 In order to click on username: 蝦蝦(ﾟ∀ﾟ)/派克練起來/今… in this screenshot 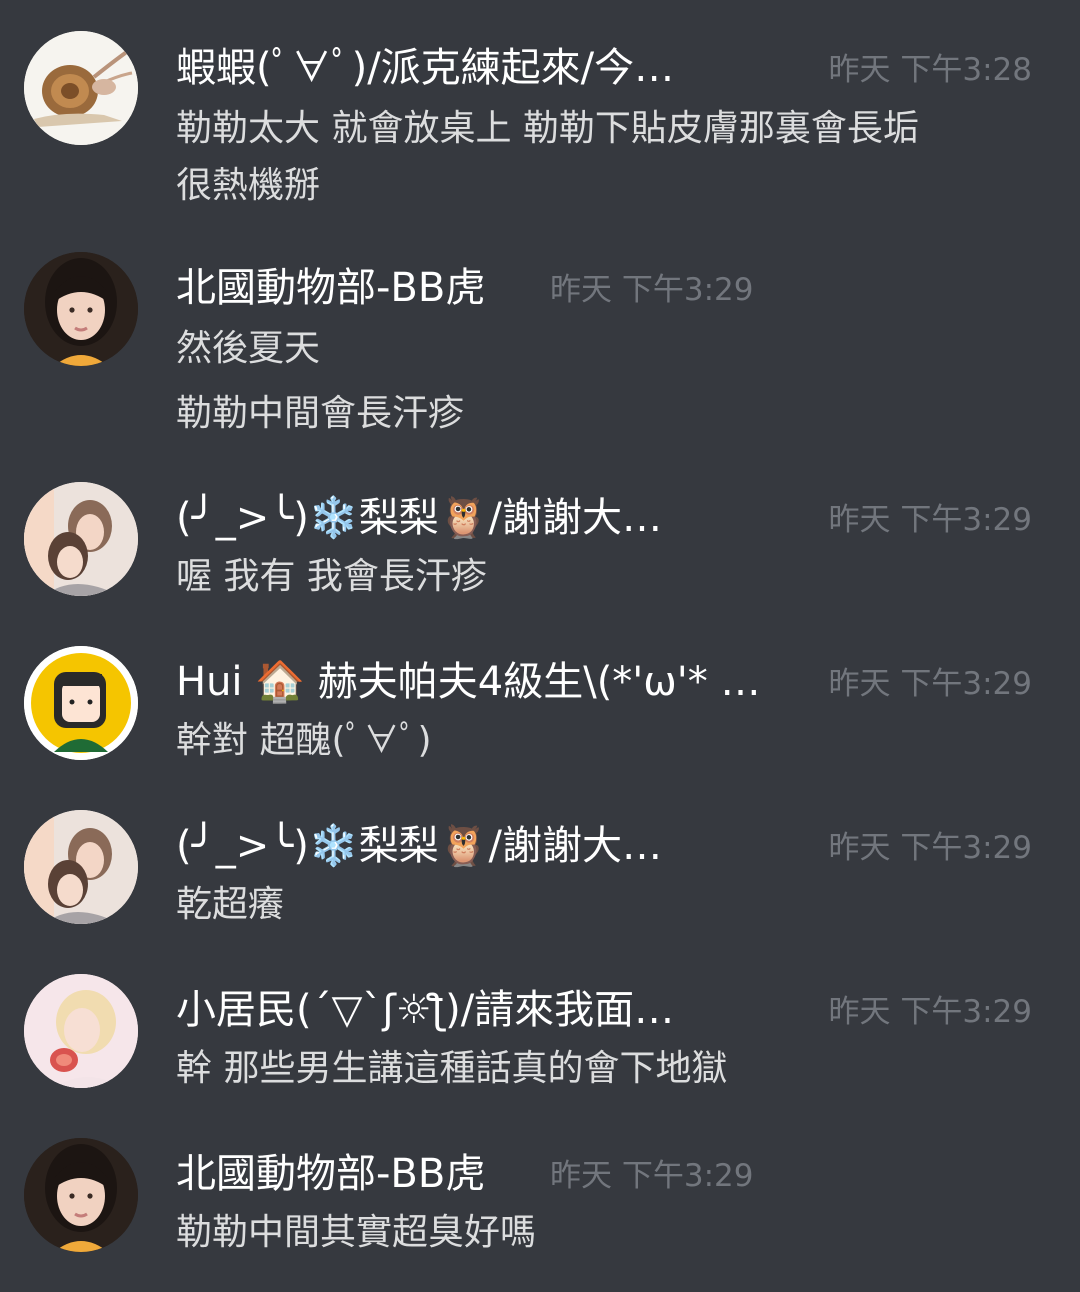, I will do `click(496, 68)`.